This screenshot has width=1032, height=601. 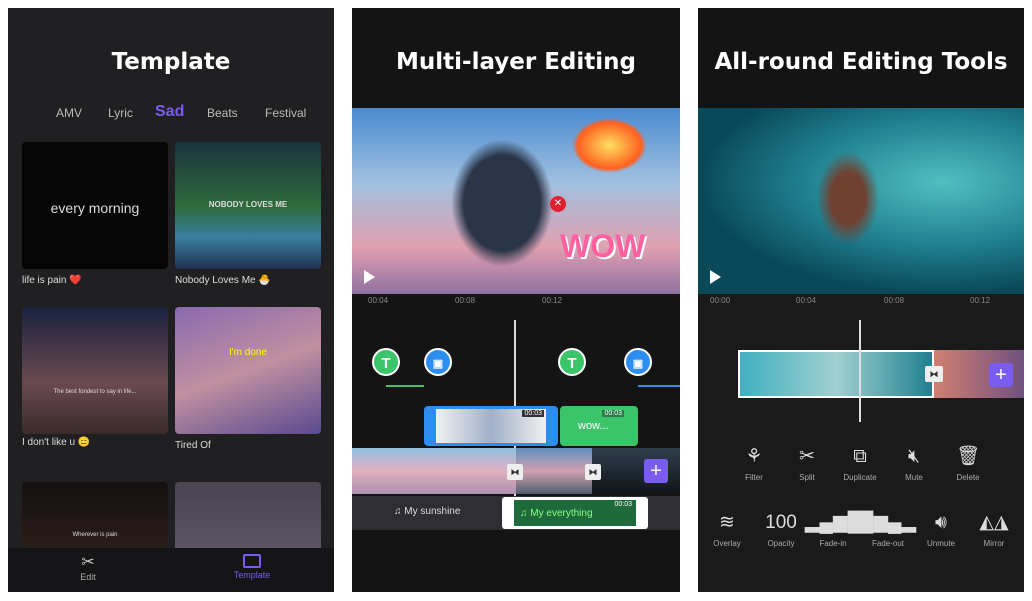 I want to click on nav-label: Template, so click(x=252, y=575).